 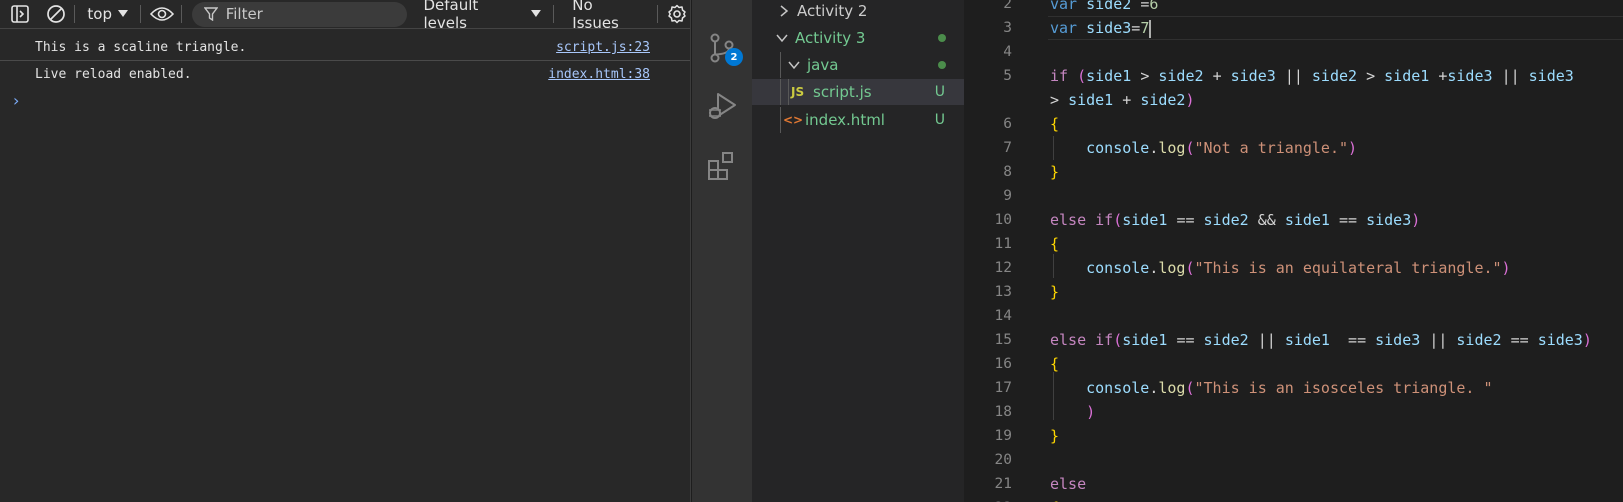 I want to click on code-line: else, so click(x=1068, y=484).